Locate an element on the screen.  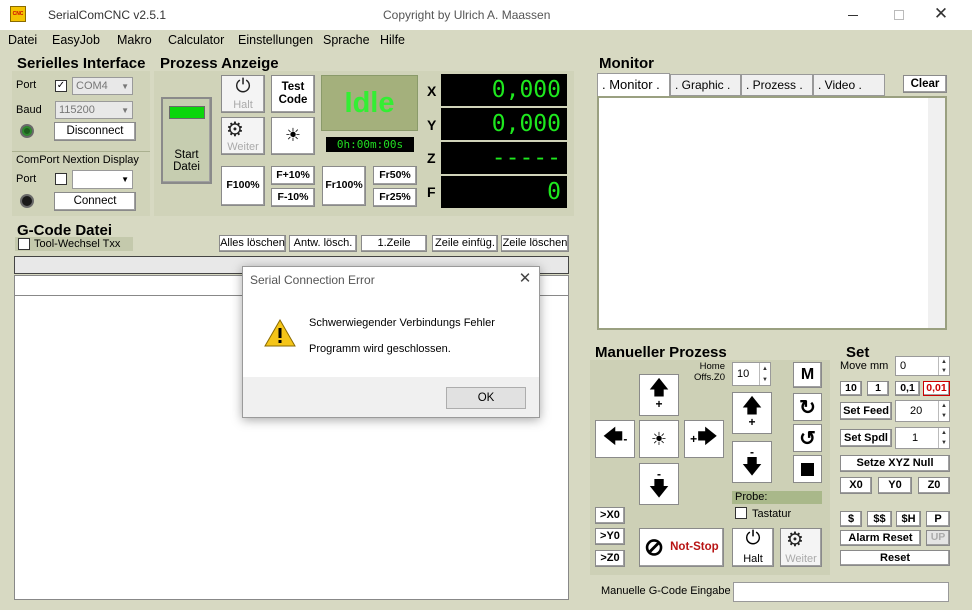
halt-button: ⏻ Halt is located at coordinates (243, 94).